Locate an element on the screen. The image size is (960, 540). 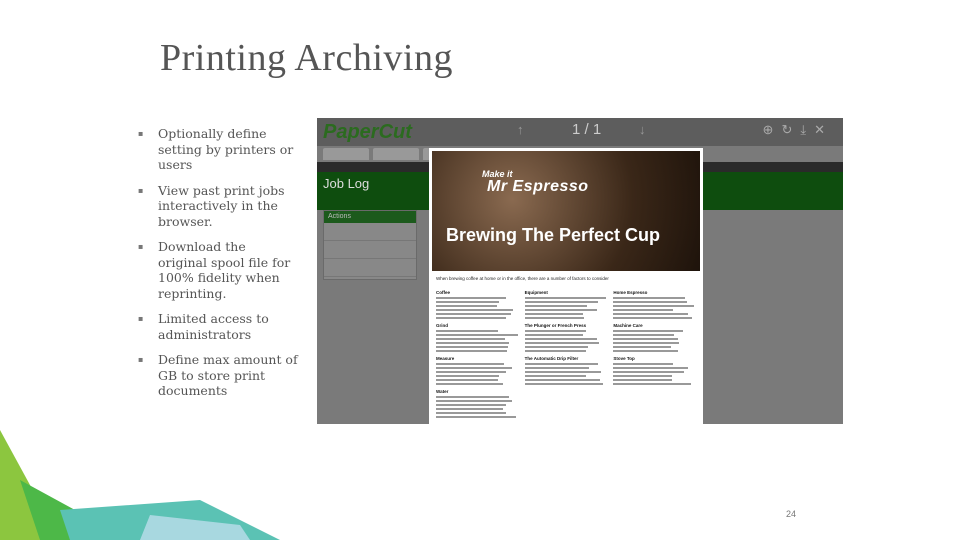
viewer-tools: ⊕↻⤓✕ is located at coordinates (798, 130).